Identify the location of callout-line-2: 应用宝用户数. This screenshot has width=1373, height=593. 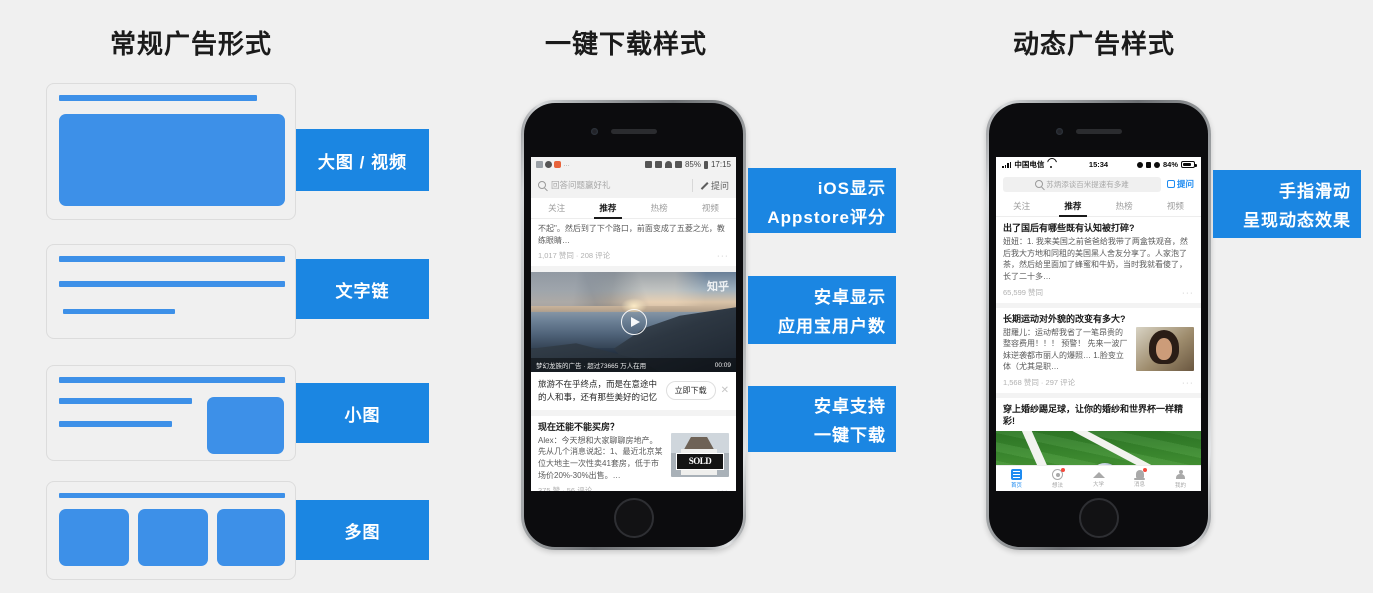
(832, 326).